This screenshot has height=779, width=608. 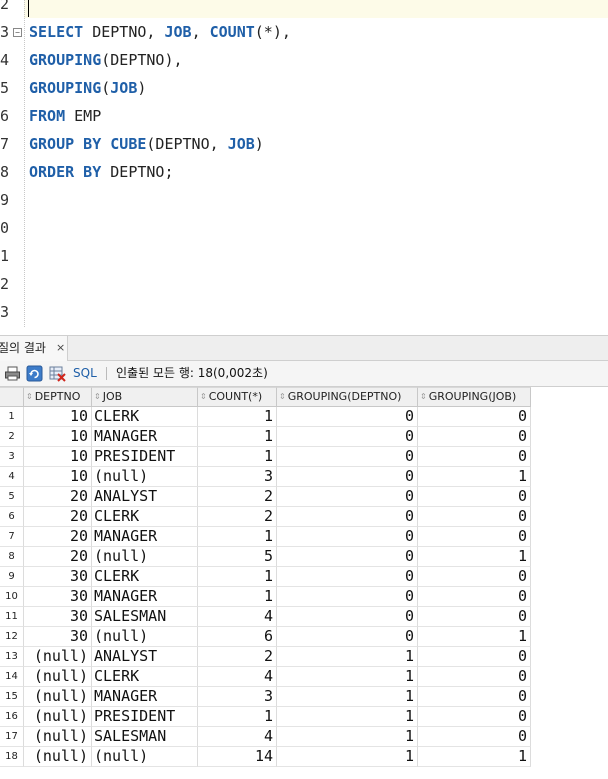 I want to click on editor-line: 0, so click(x=304, y=228).